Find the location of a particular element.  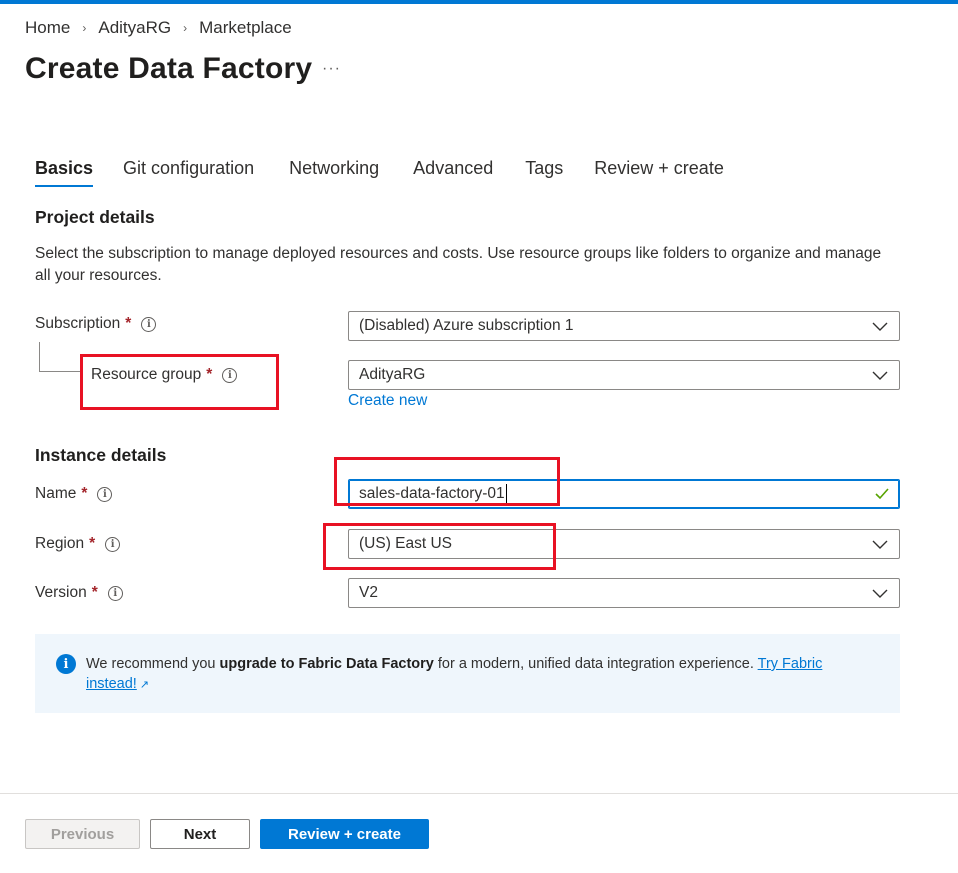

region-label: Region * i is located at coordinates (78, 544).